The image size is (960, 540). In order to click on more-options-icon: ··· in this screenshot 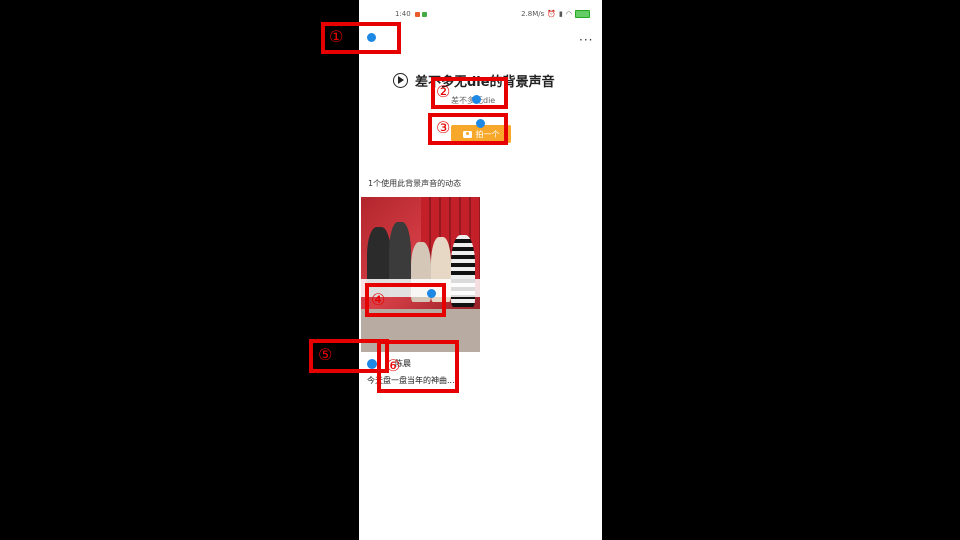, I will do `click(586, 40)`.